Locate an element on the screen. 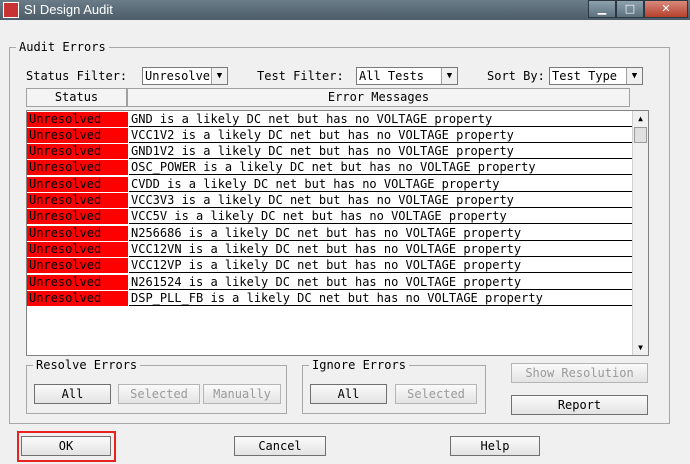 This screenshot has height=464, width=690. resolve-errors-label: Resolve Errors is located at coordinates (87, 365).